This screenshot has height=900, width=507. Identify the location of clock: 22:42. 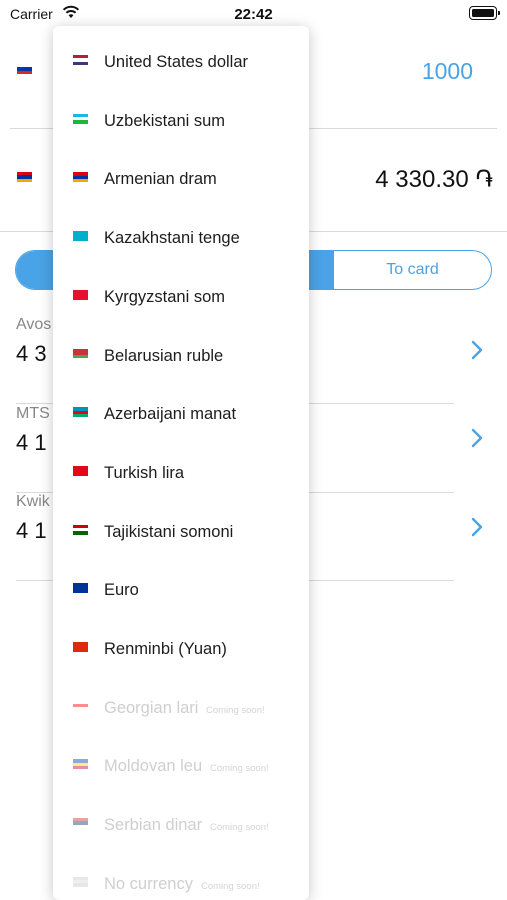
(253, 14).